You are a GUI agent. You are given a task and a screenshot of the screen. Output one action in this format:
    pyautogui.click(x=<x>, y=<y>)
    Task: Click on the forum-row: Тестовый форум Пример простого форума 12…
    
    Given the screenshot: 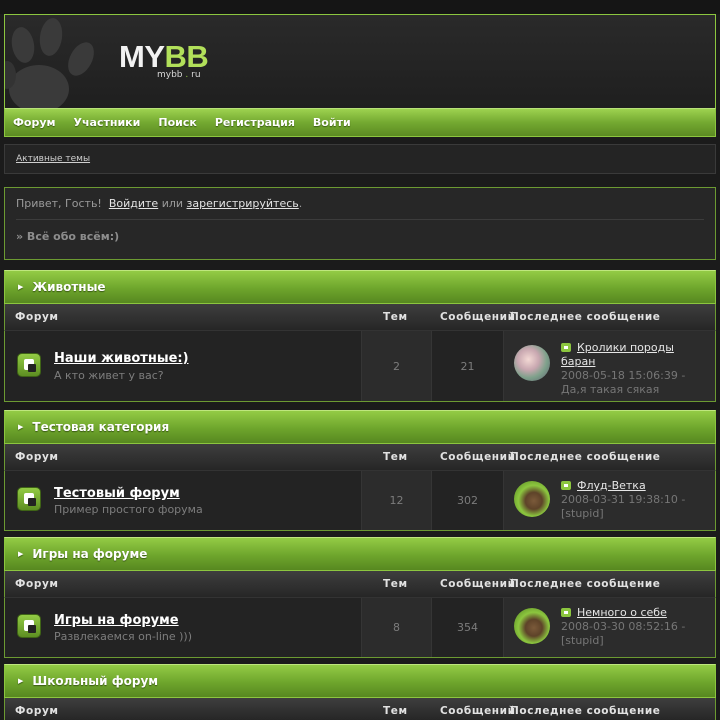 What is the action you would take?
    pyautogui.click(x=360, y=500)
    